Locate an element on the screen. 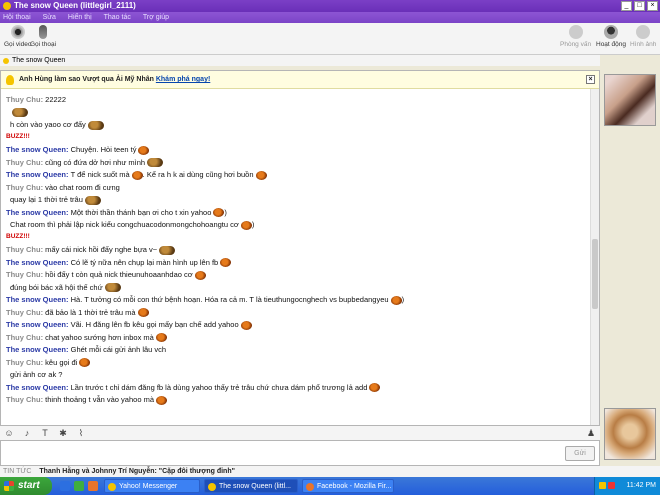 Image resolution: width=660 pixels, height=495 pixels. menu-item-conversation: Hội thoại is located at coordinates (17, 17).